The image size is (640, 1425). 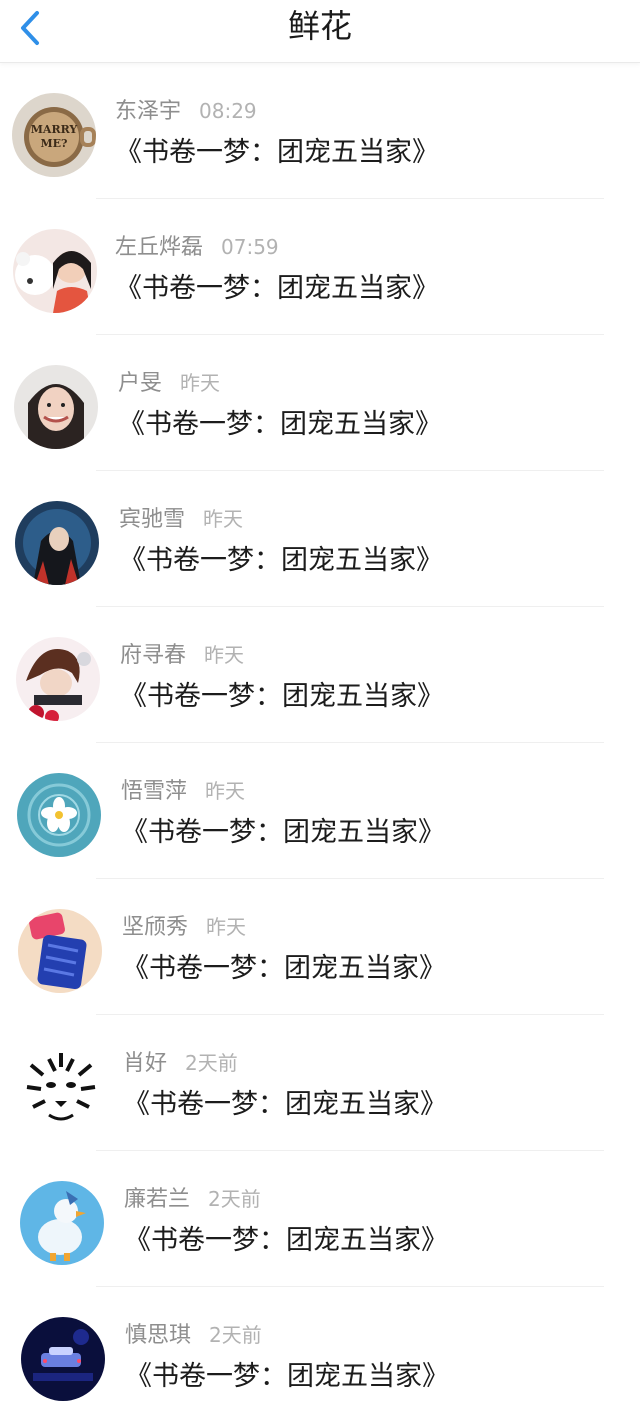 I want to click on phone-cases-image, so click(x=60, y=951).